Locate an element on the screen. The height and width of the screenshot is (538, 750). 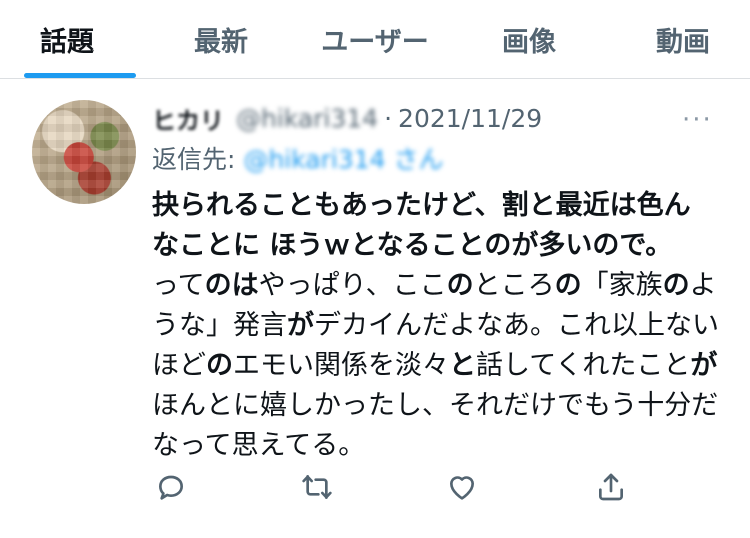
tab-latest: 最新 is located at coordinates (221, 39).